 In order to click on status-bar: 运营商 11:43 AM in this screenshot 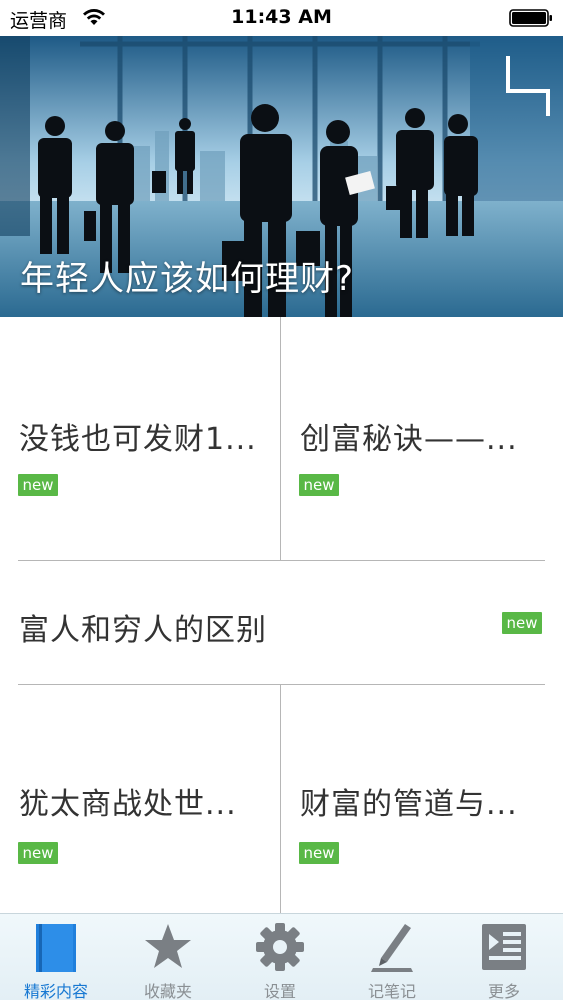, I will do `click(281, 18)`.